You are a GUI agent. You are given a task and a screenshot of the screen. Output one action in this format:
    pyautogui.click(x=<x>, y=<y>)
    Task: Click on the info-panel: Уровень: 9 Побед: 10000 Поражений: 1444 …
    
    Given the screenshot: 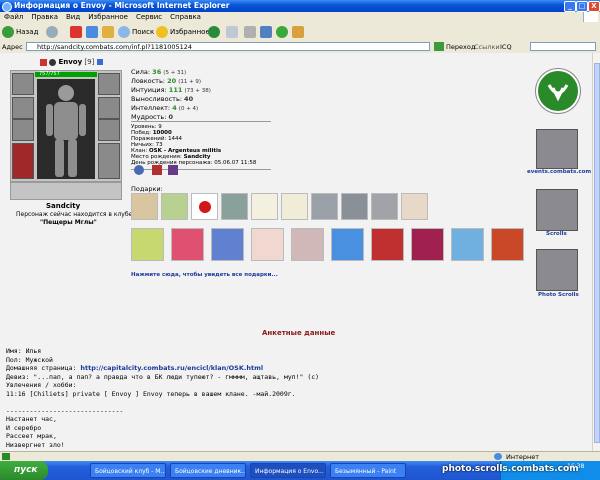 What is the action you would take?
    pyautogui.click(x=211, y=145)
    